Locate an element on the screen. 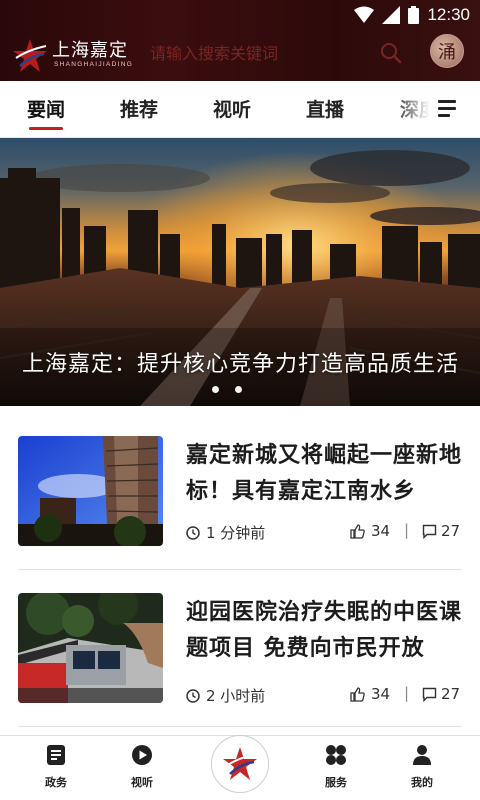 The image size is (480, 800). nav-item-government: 政务 is located at coordinates (56, 770).